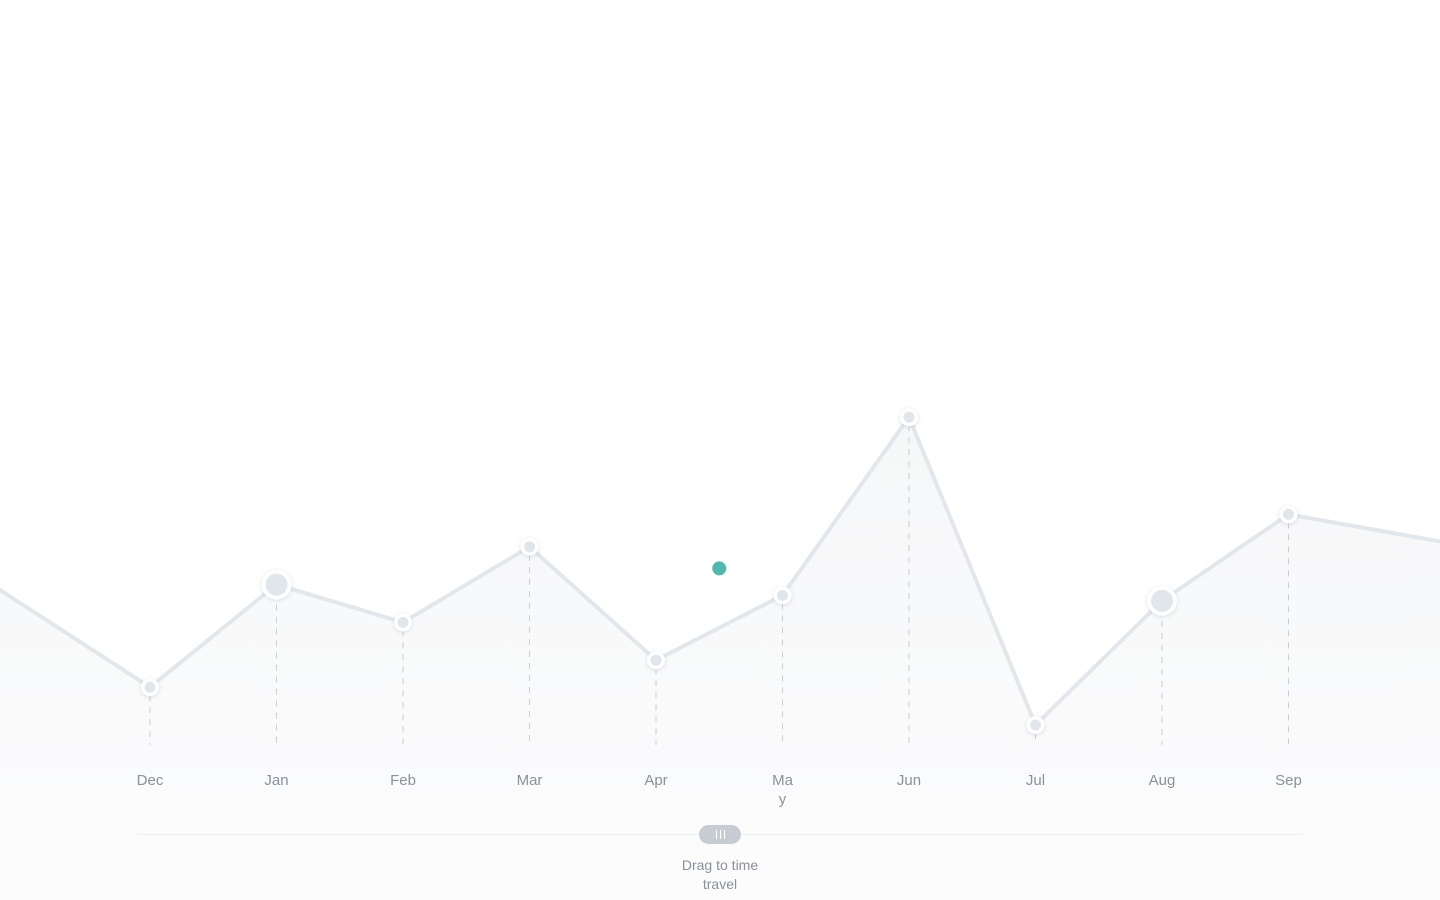 The height and width of the screenshot is (900, 1440). What do you see at coordinates (656, 780) in the screenshot?
I see `x-tick-label-apr: Apr` at bounding box center [656, 780].